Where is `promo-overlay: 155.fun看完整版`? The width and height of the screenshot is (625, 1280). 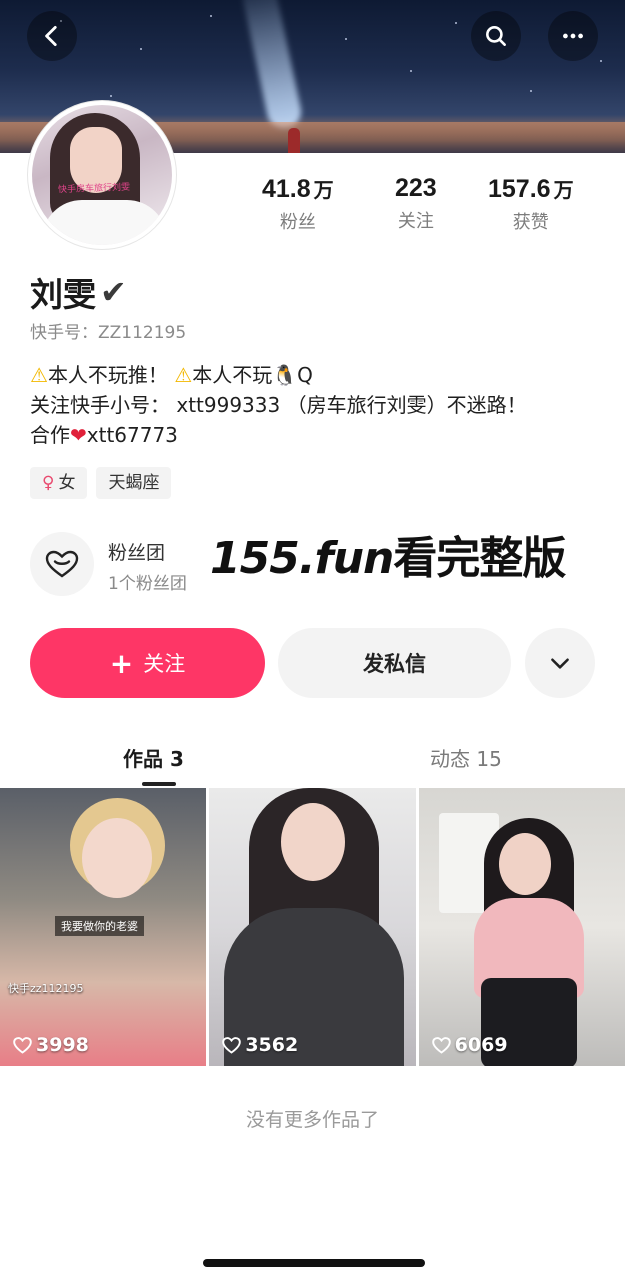 promo-overlay: 155.fun看完整版 is located at coordinates (388, 558).